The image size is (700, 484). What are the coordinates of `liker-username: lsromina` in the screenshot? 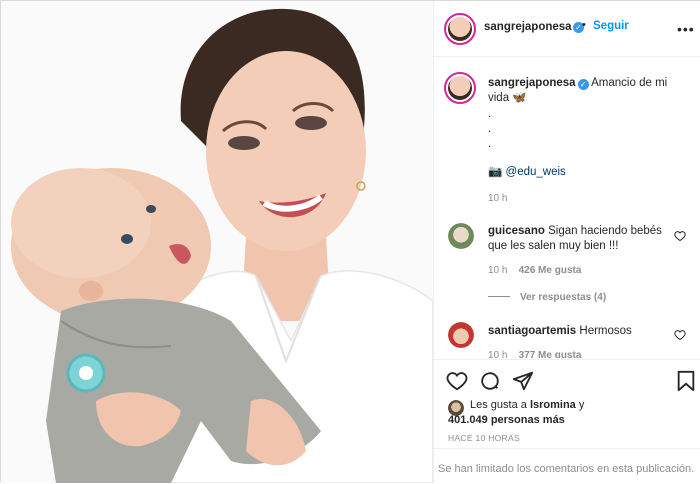 It's located at (553, 405).